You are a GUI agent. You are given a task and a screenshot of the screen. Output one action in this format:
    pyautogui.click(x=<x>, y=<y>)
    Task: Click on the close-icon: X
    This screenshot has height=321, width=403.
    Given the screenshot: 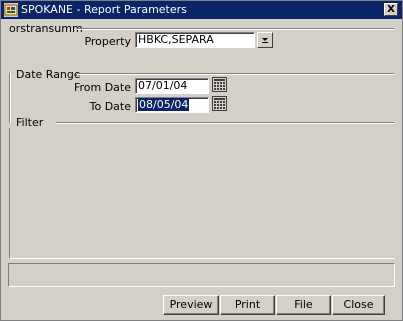 What is the action you would take?
    pyautogui.click(x=391, y=9)
    